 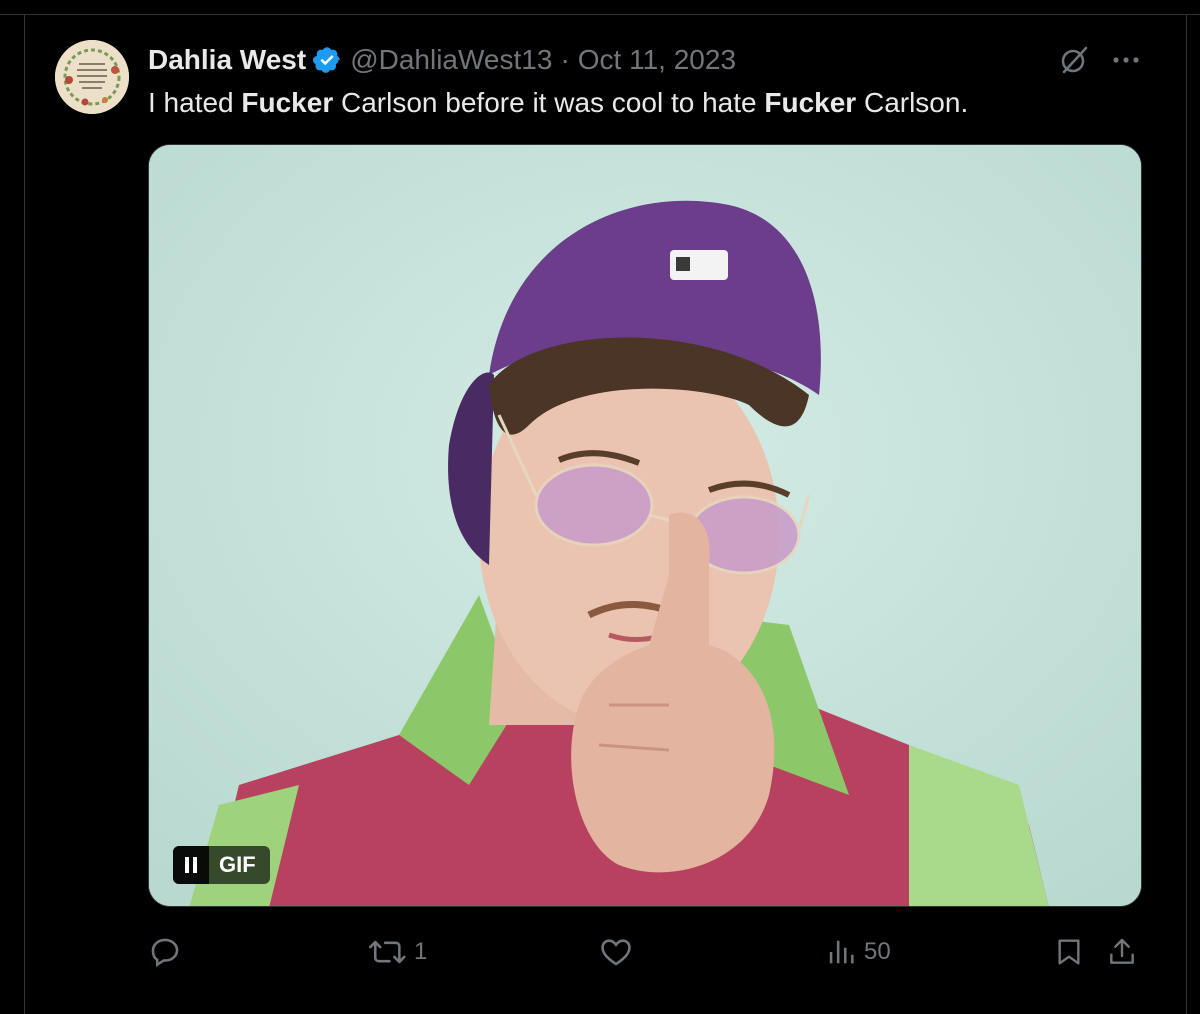 I want to click on repost-icon, so click(x=387, y=952).